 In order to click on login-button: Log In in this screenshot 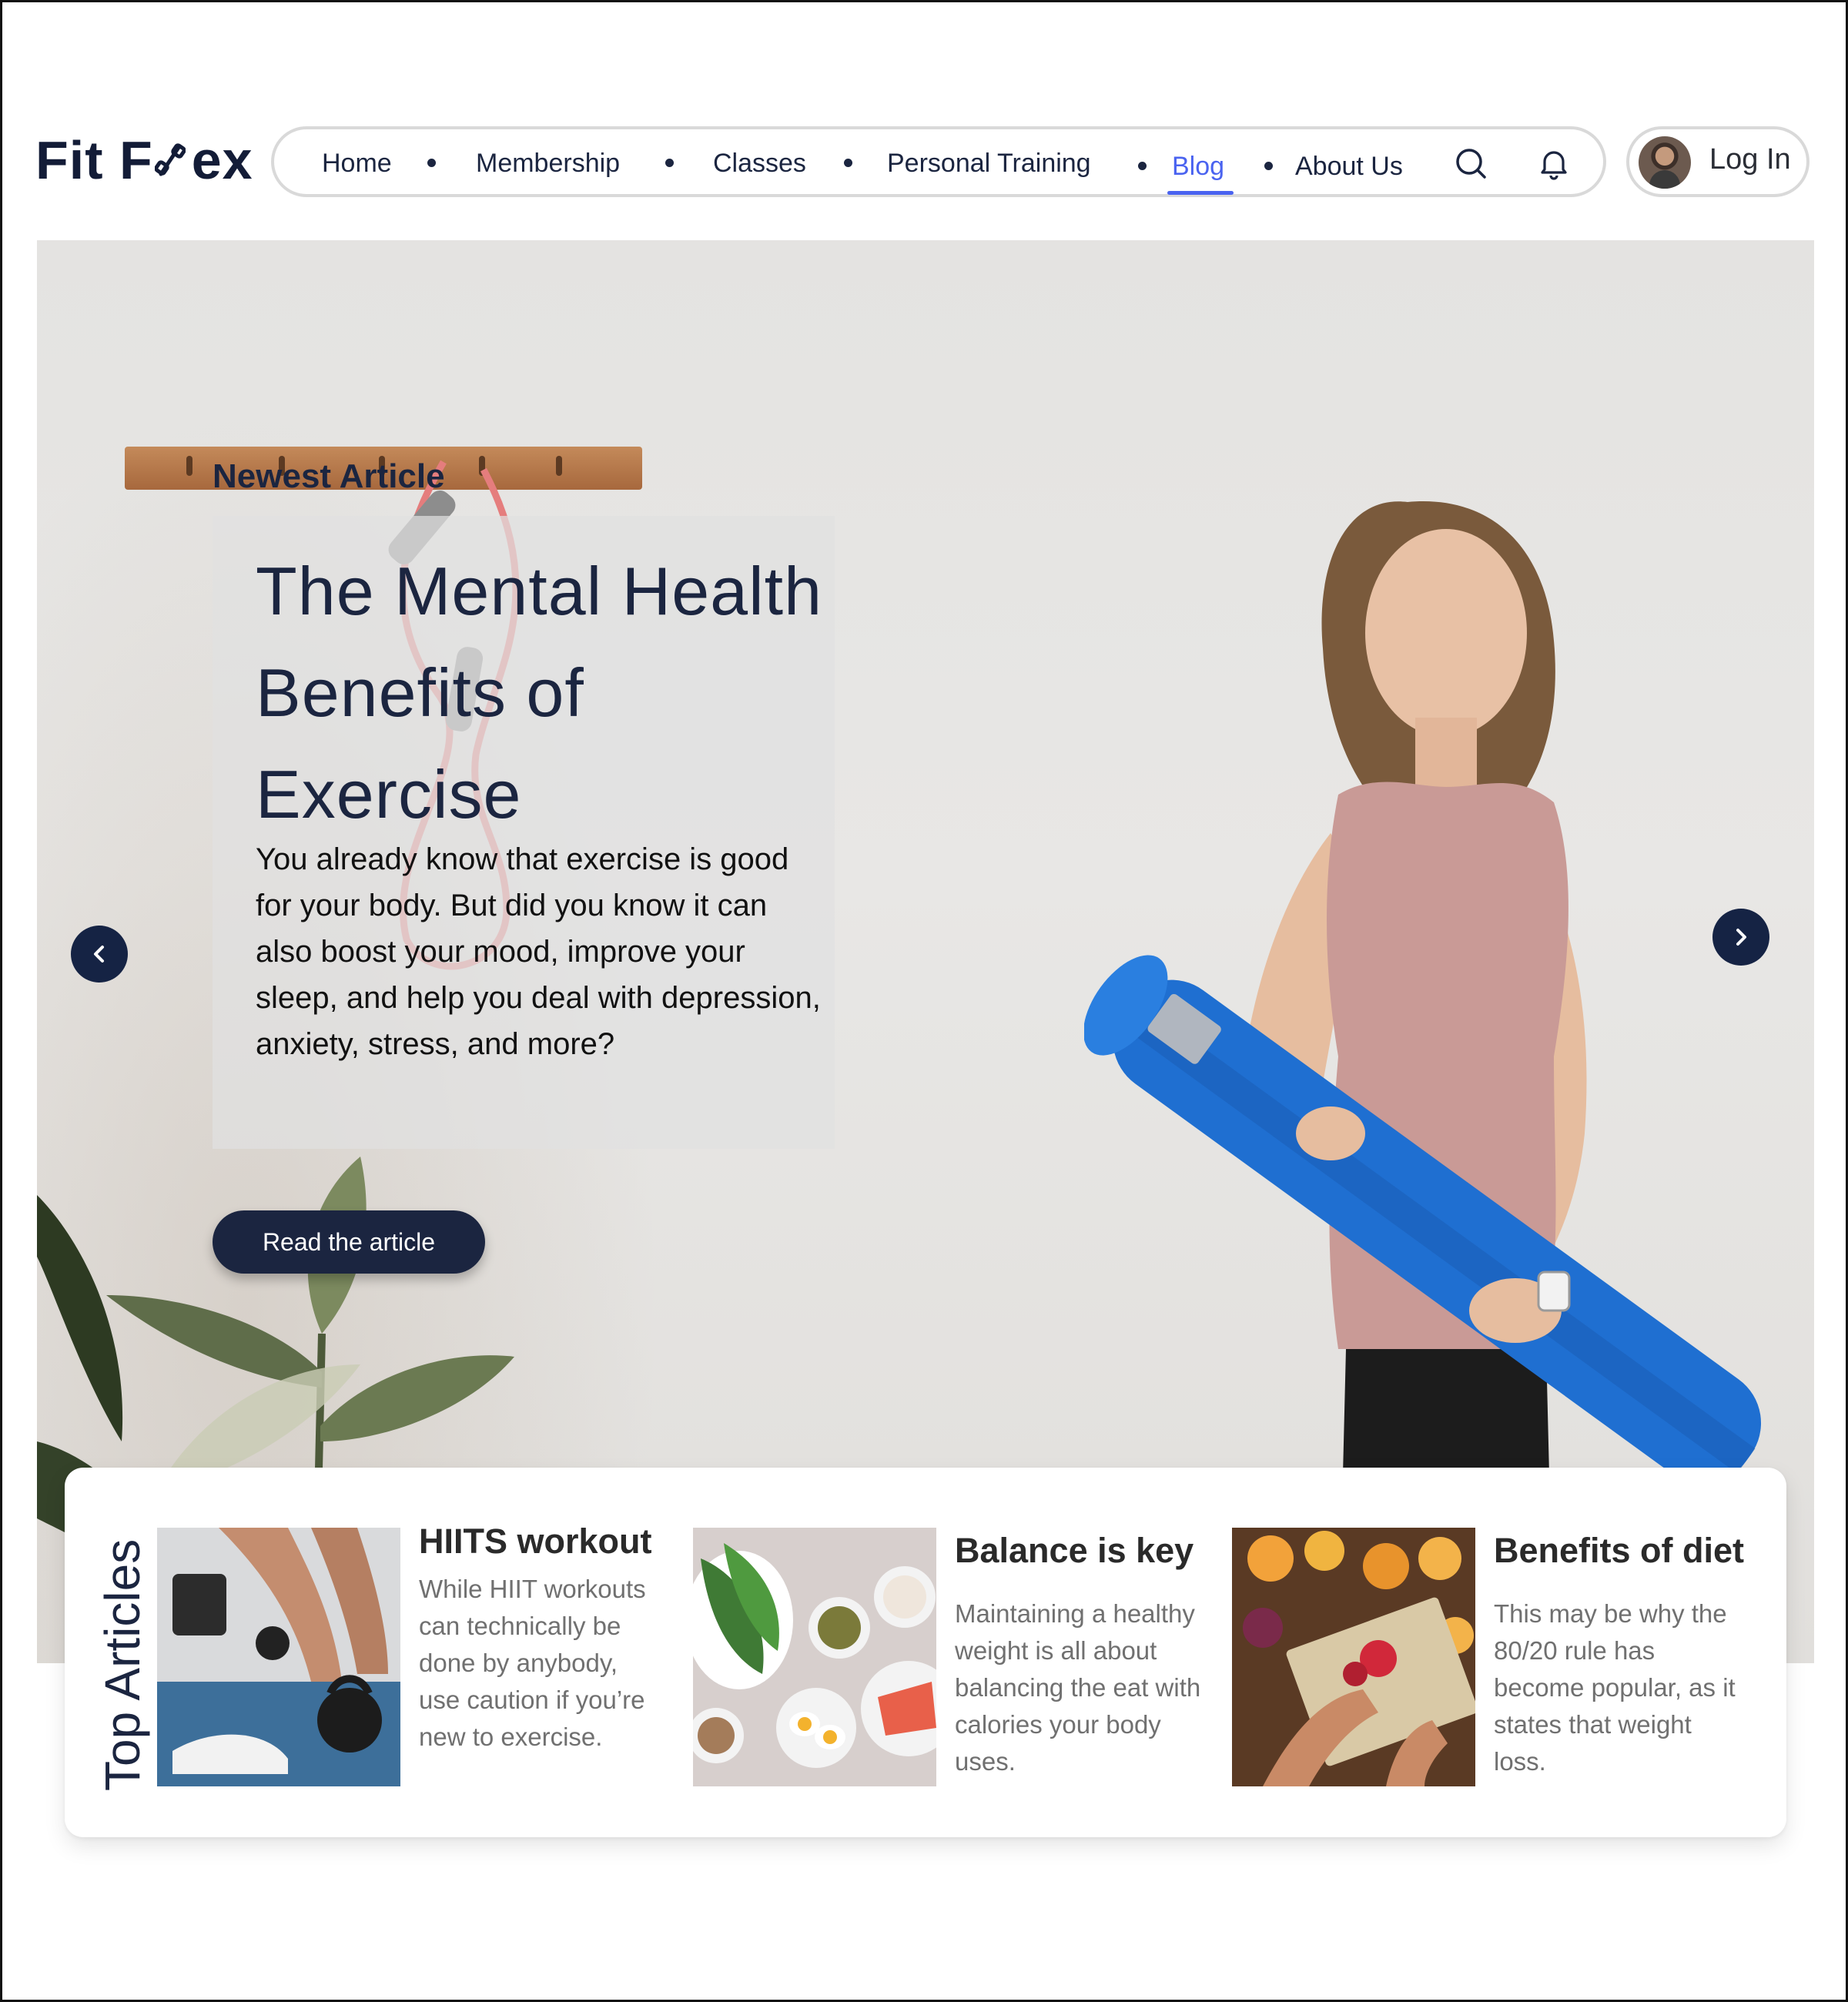, I will do `click(1718, 161)`.